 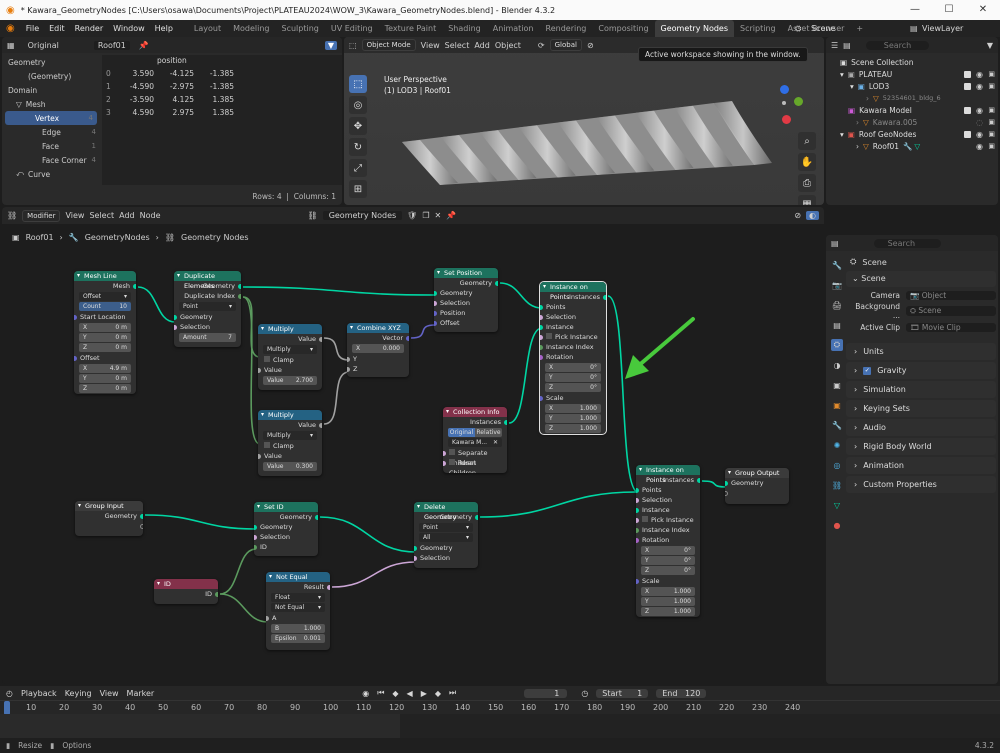 What do you see at coordinates (380, 693) in the screenshot?
I see `jump-start-icon: ⏮` at bounding box center [380, 693].